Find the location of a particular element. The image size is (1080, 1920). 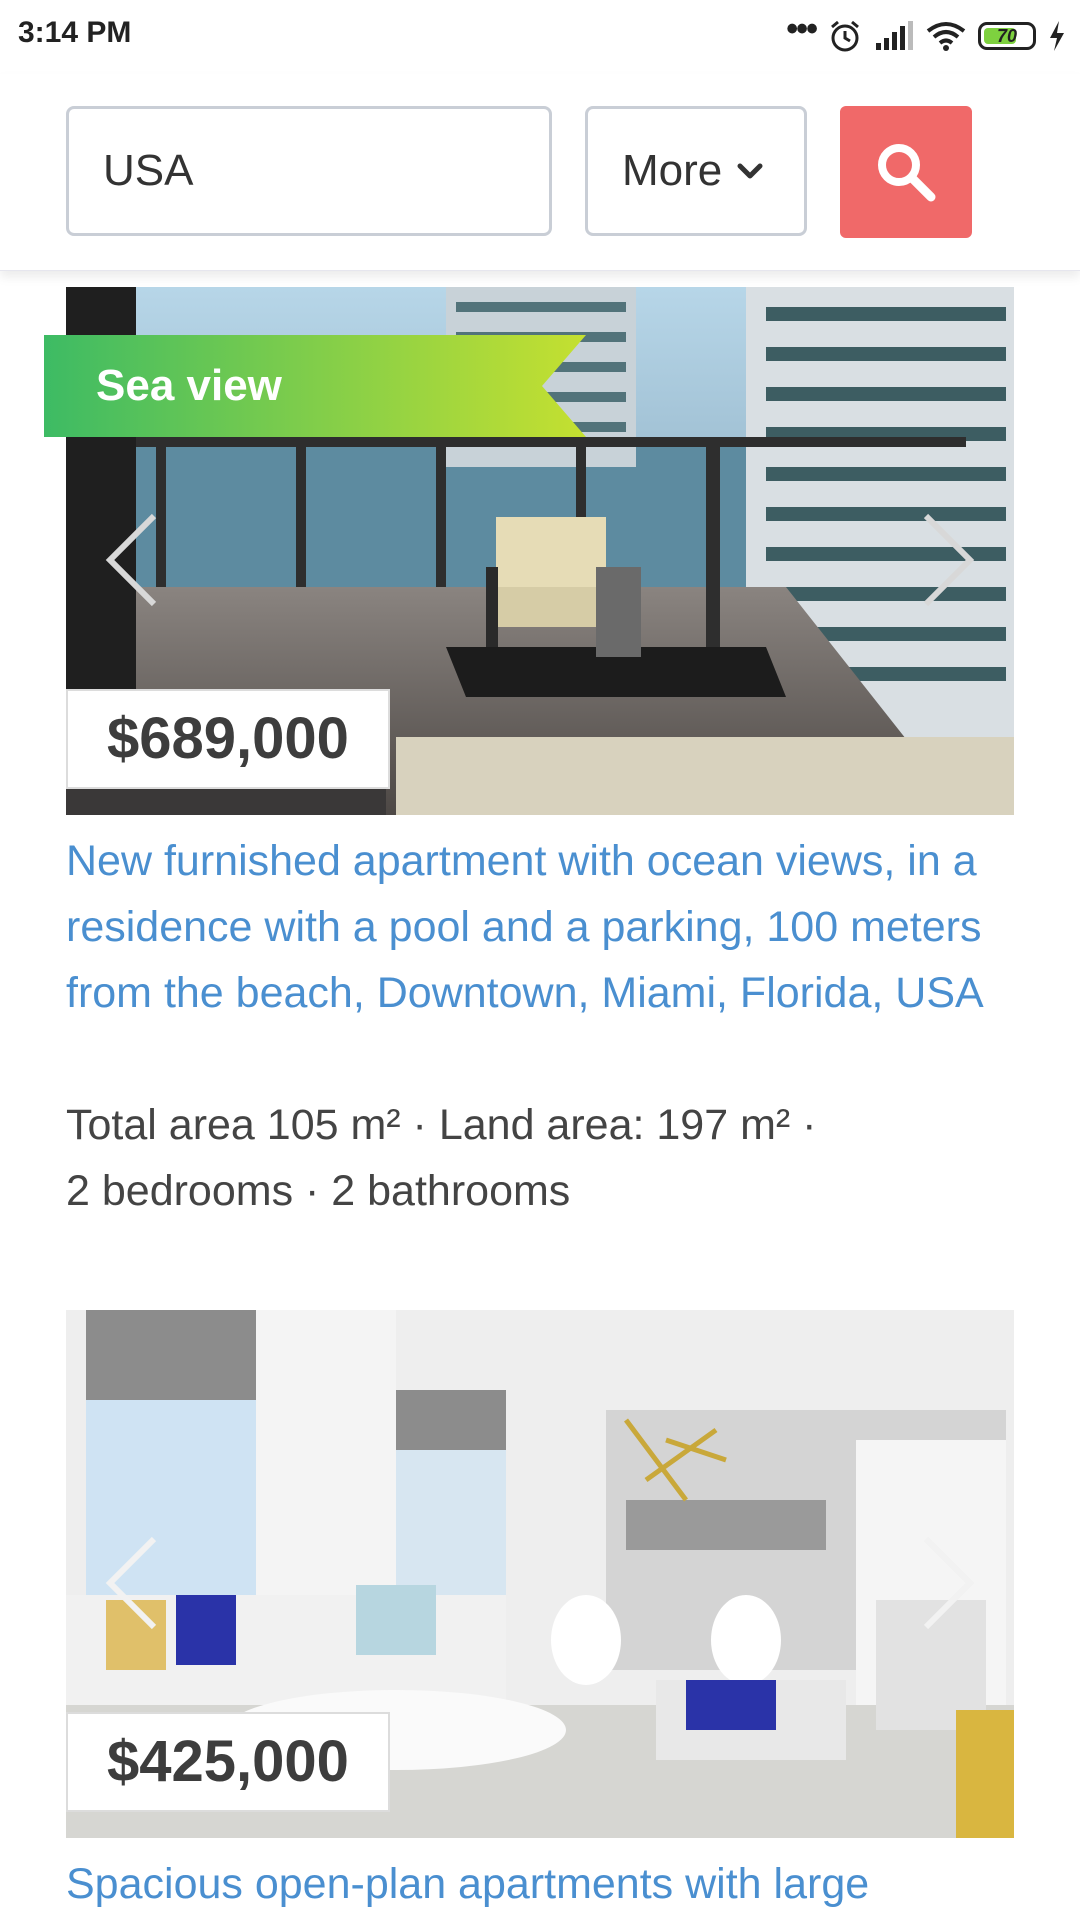

more-dropdown-label: More is located at coordinates (672, 170).